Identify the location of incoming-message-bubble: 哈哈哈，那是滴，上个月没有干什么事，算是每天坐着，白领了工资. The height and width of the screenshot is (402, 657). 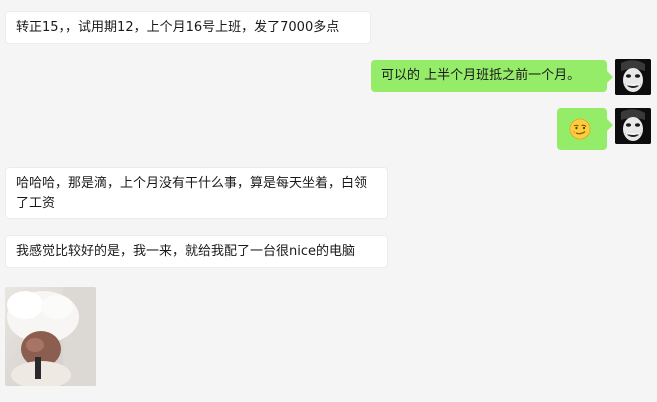
(196, 193).